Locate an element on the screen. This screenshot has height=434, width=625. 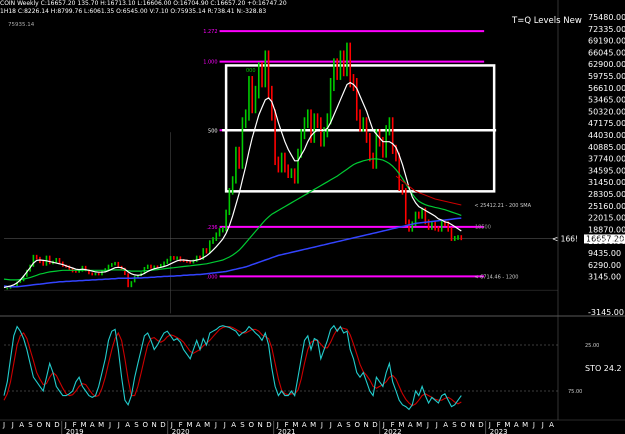
price-tick-label: 40885.00 is located at coordinates (606, 147).